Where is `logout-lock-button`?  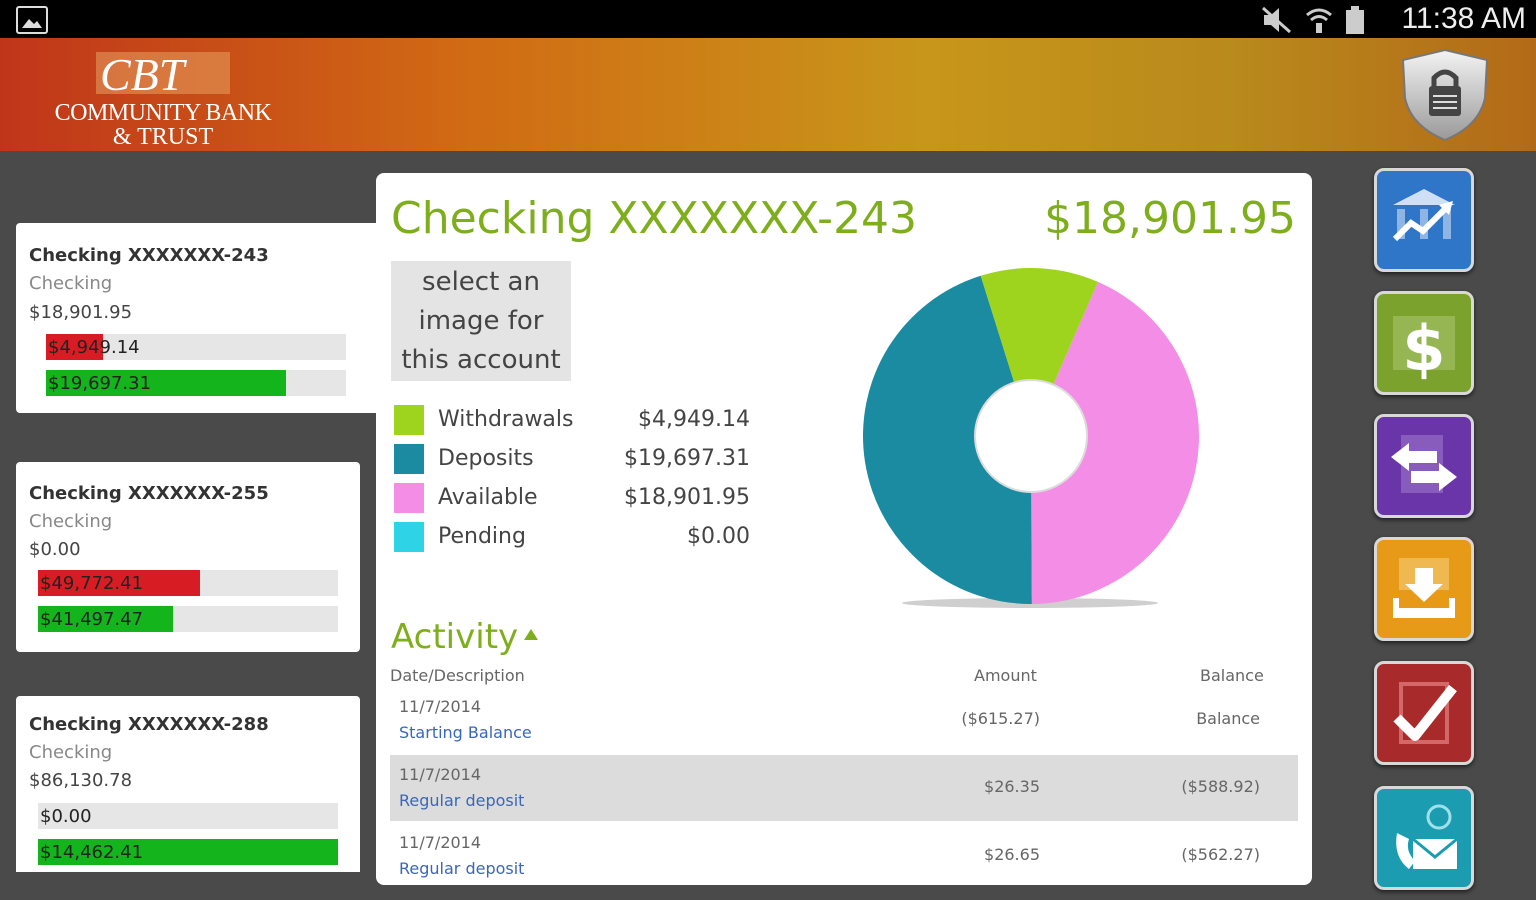 logout-lock-button is located at coordinates (1445, 94).